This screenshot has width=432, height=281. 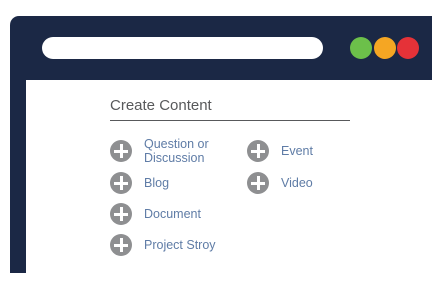 What do you see at coordinates (180, 245) in the screenshot?
I see `create-project-story-label: Project Stroy` at bounding box center [180, 245].